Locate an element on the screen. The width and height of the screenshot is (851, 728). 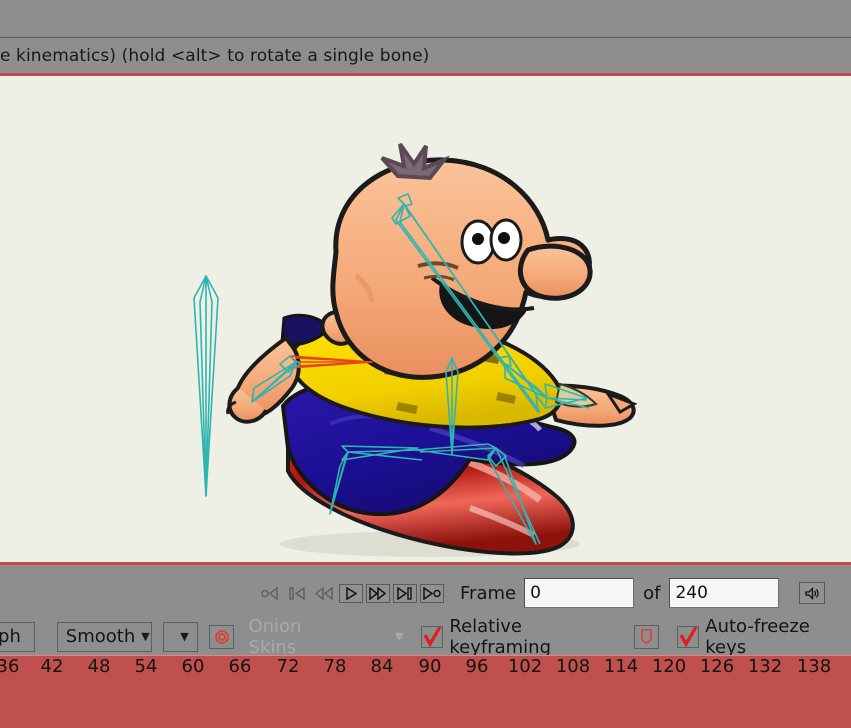
play-button is located at coordinates (351, 593).